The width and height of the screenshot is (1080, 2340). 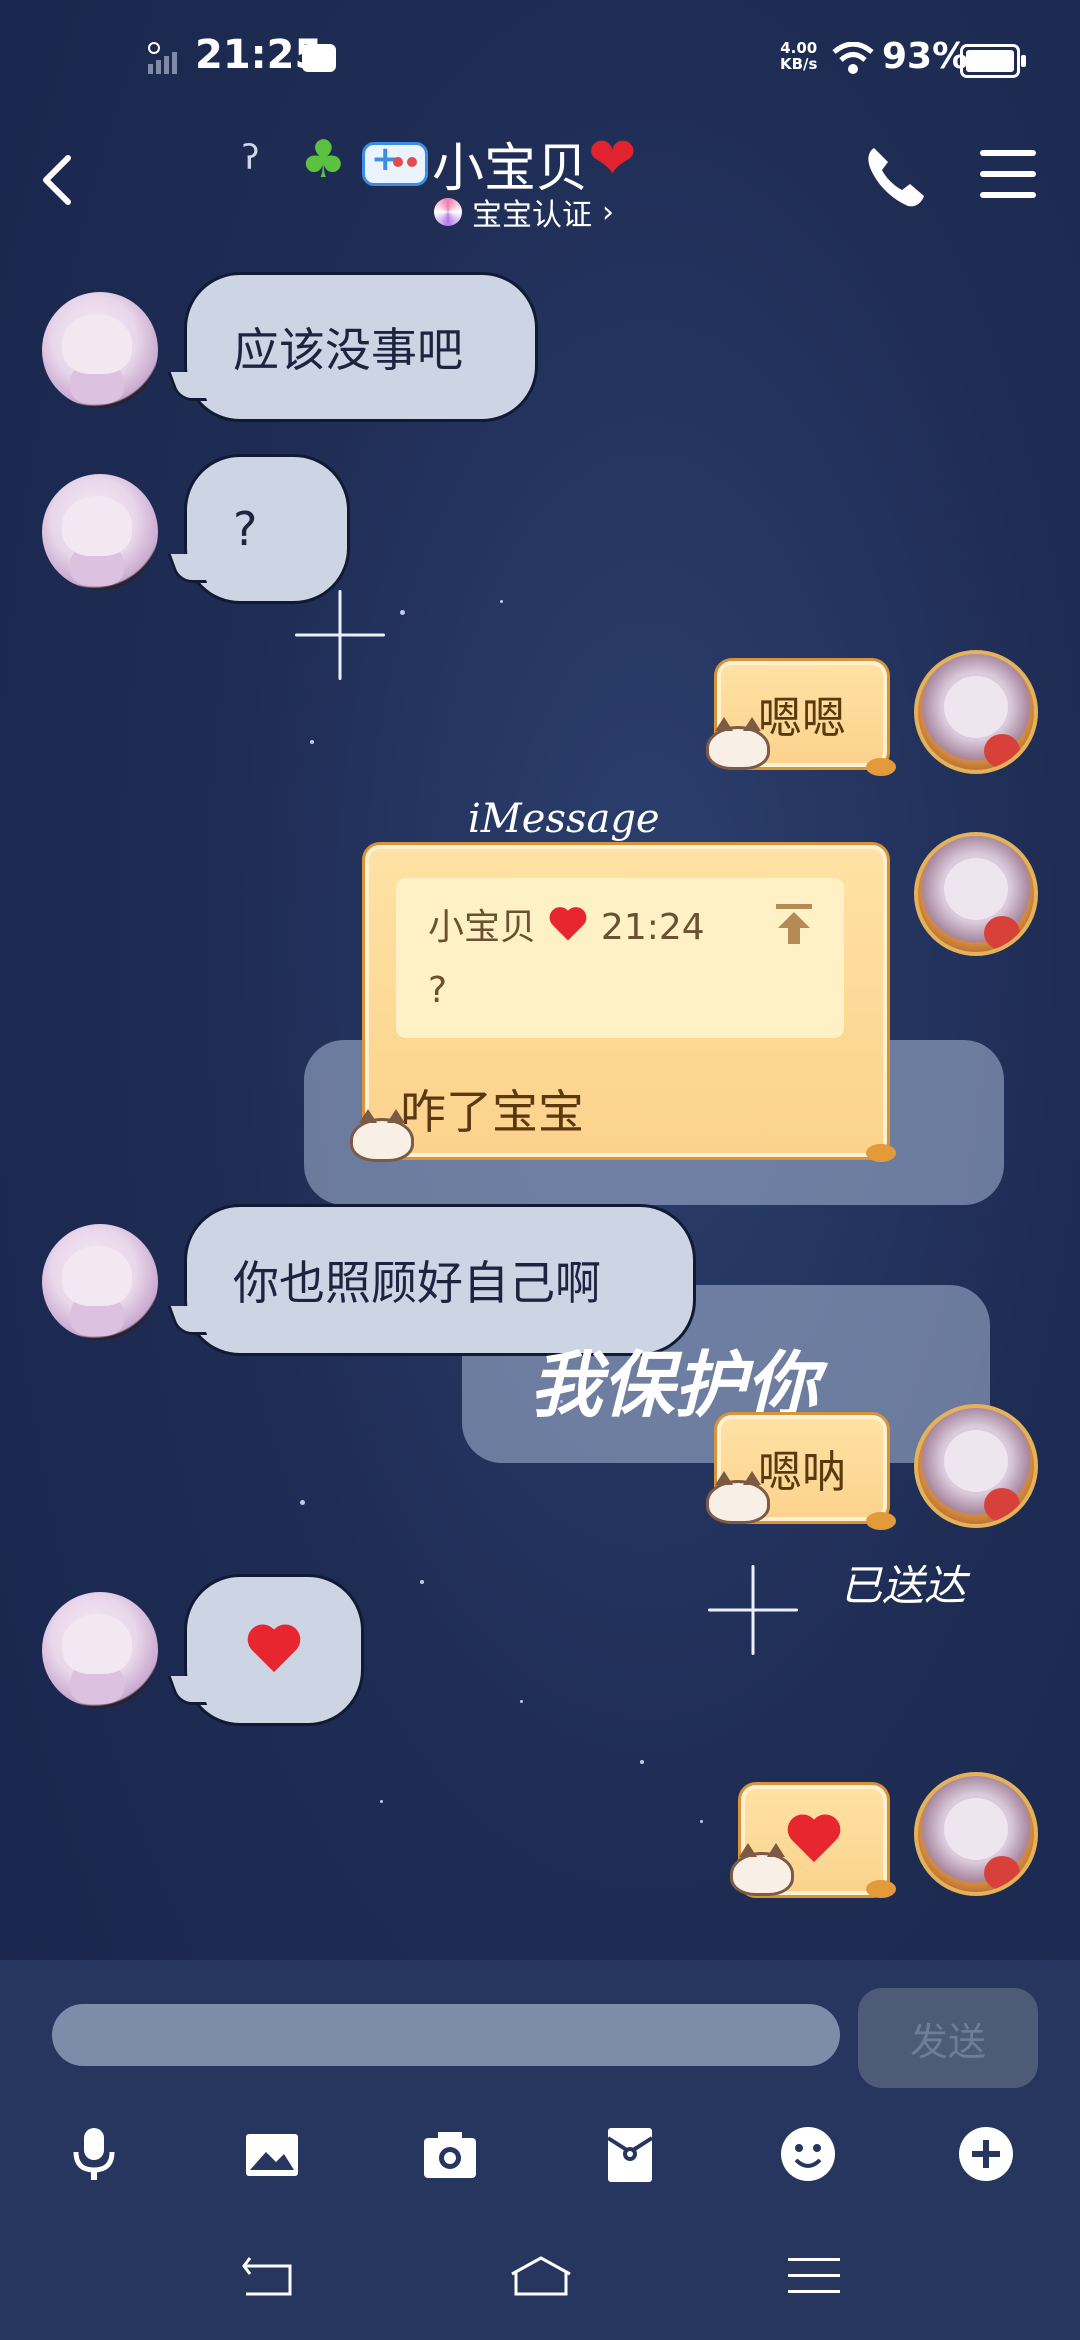 What do you see at coordinates (62, 180) in the screenshot?
I see `back-arrow-icon` at bounding box center [62, 180].